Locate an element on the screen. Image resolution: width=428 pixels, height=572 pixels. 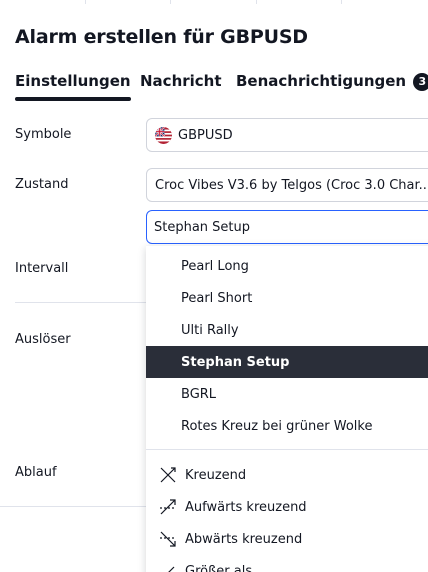
dialog-title: Alarm erstellen für GBPUSD is located at coordinates (161, 37).